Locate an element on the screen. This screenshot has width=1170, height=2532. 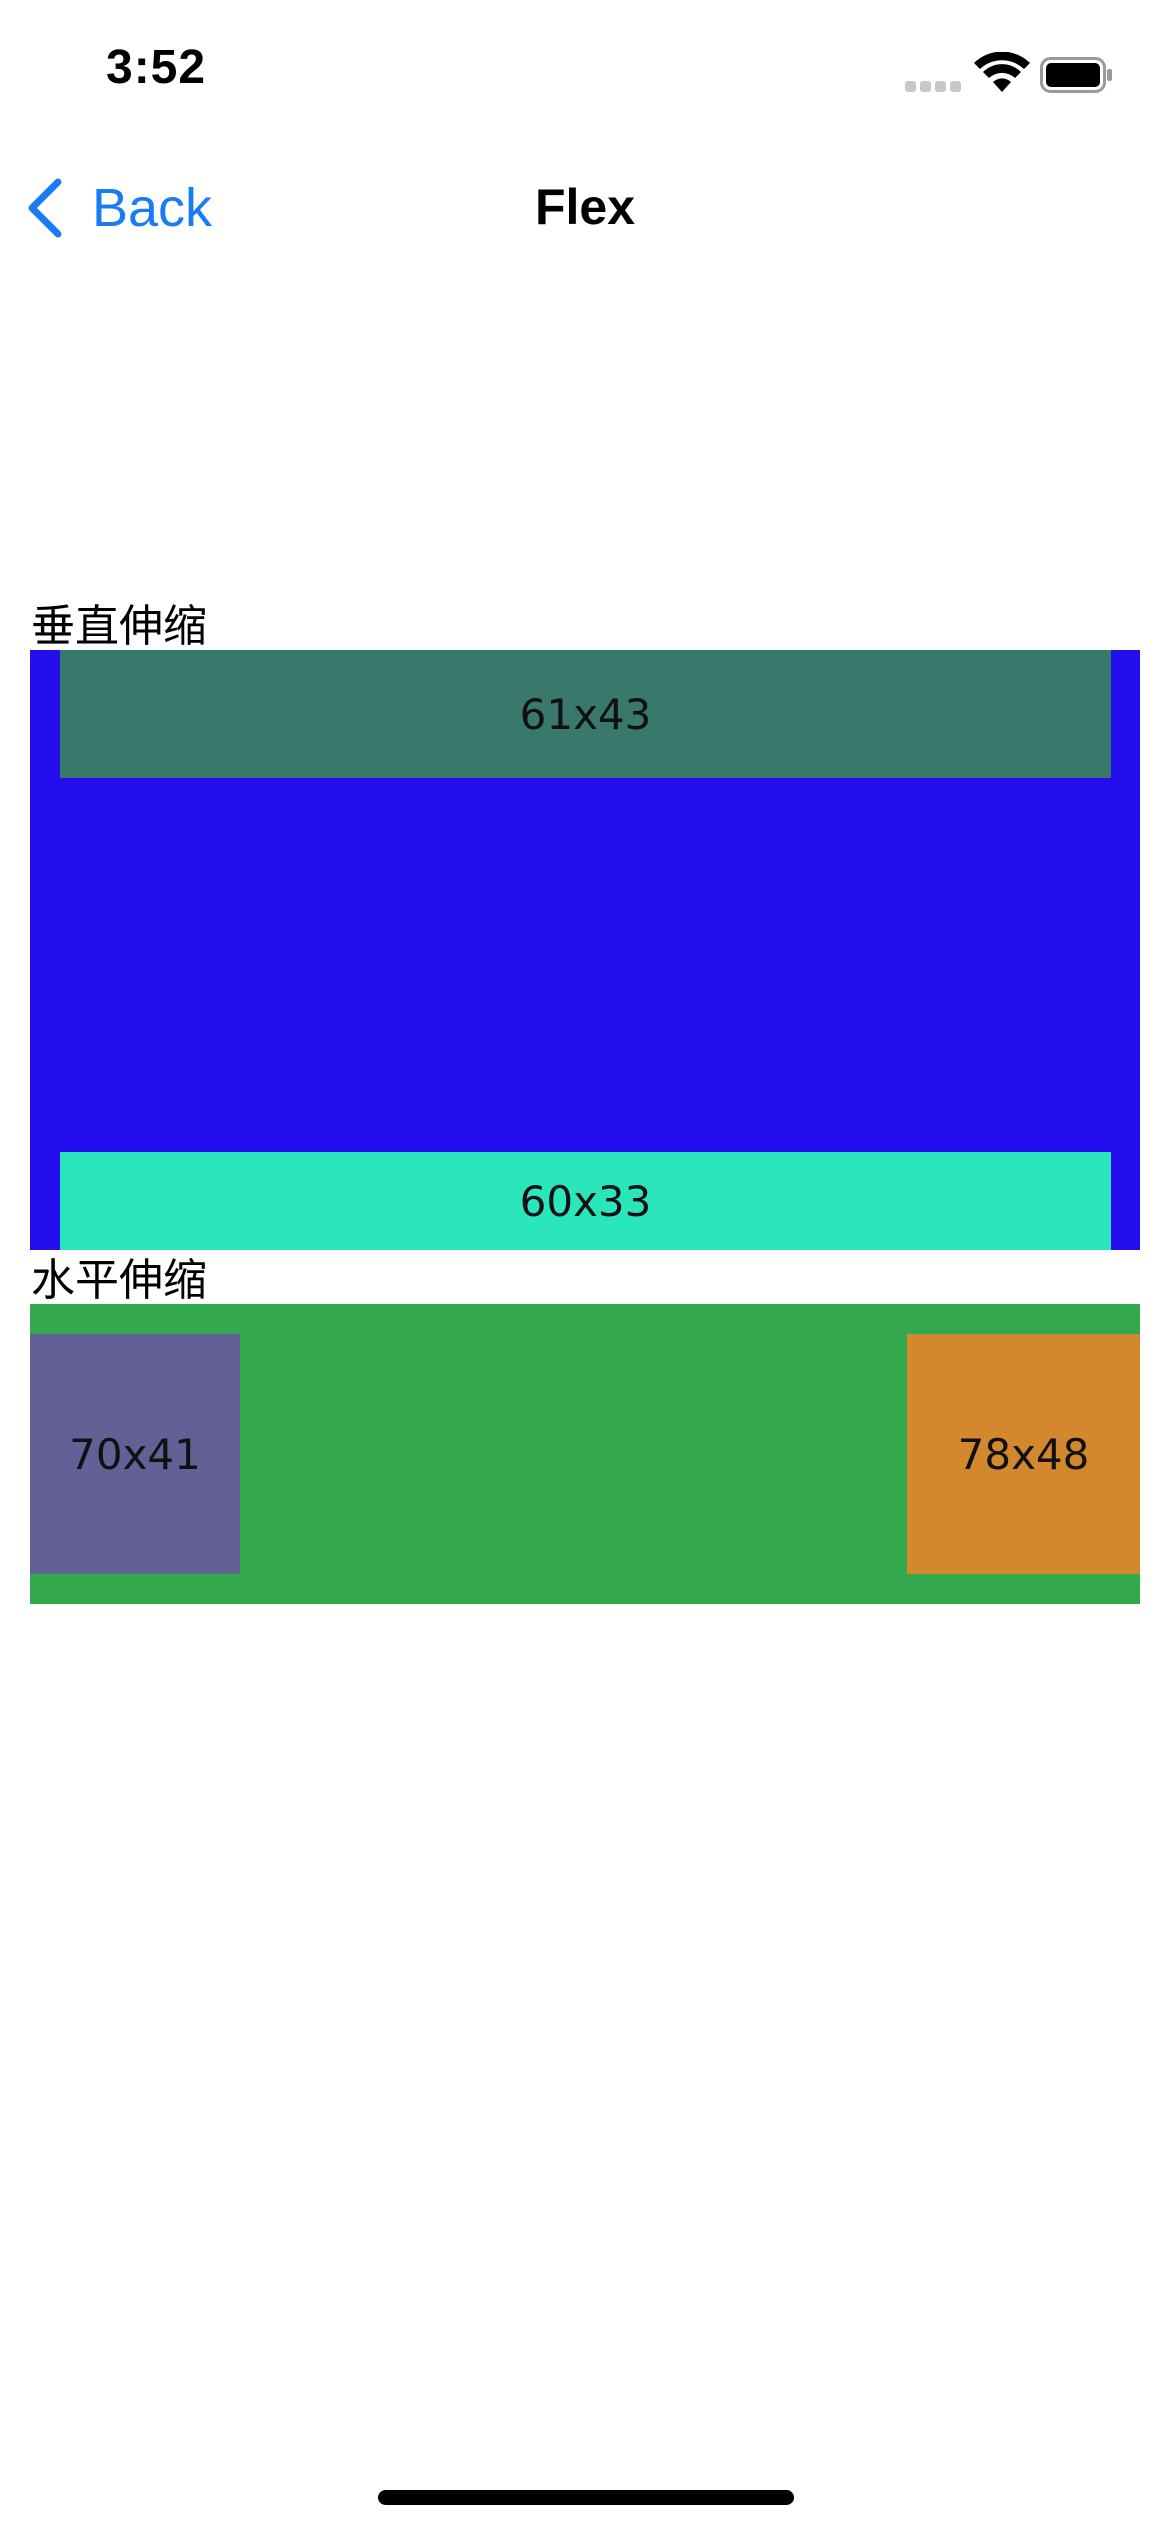
horizontal-flex-container: 70x41 78x48 is located at coordinates (585, 1454).